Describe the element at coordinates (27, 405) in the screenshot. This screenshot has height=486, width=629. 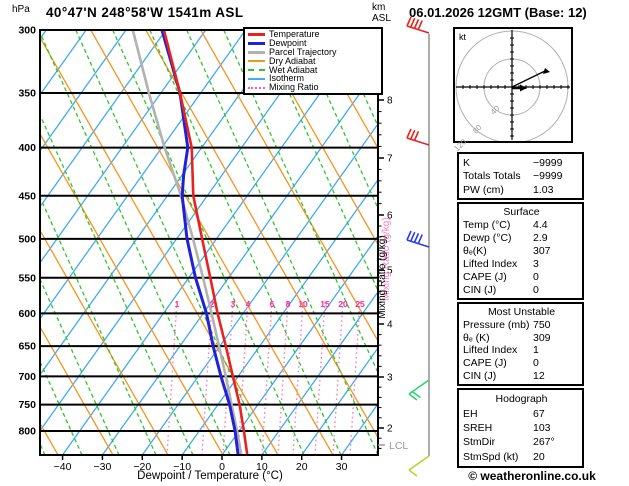
I see `pressure-tick-label: 750` at that location.